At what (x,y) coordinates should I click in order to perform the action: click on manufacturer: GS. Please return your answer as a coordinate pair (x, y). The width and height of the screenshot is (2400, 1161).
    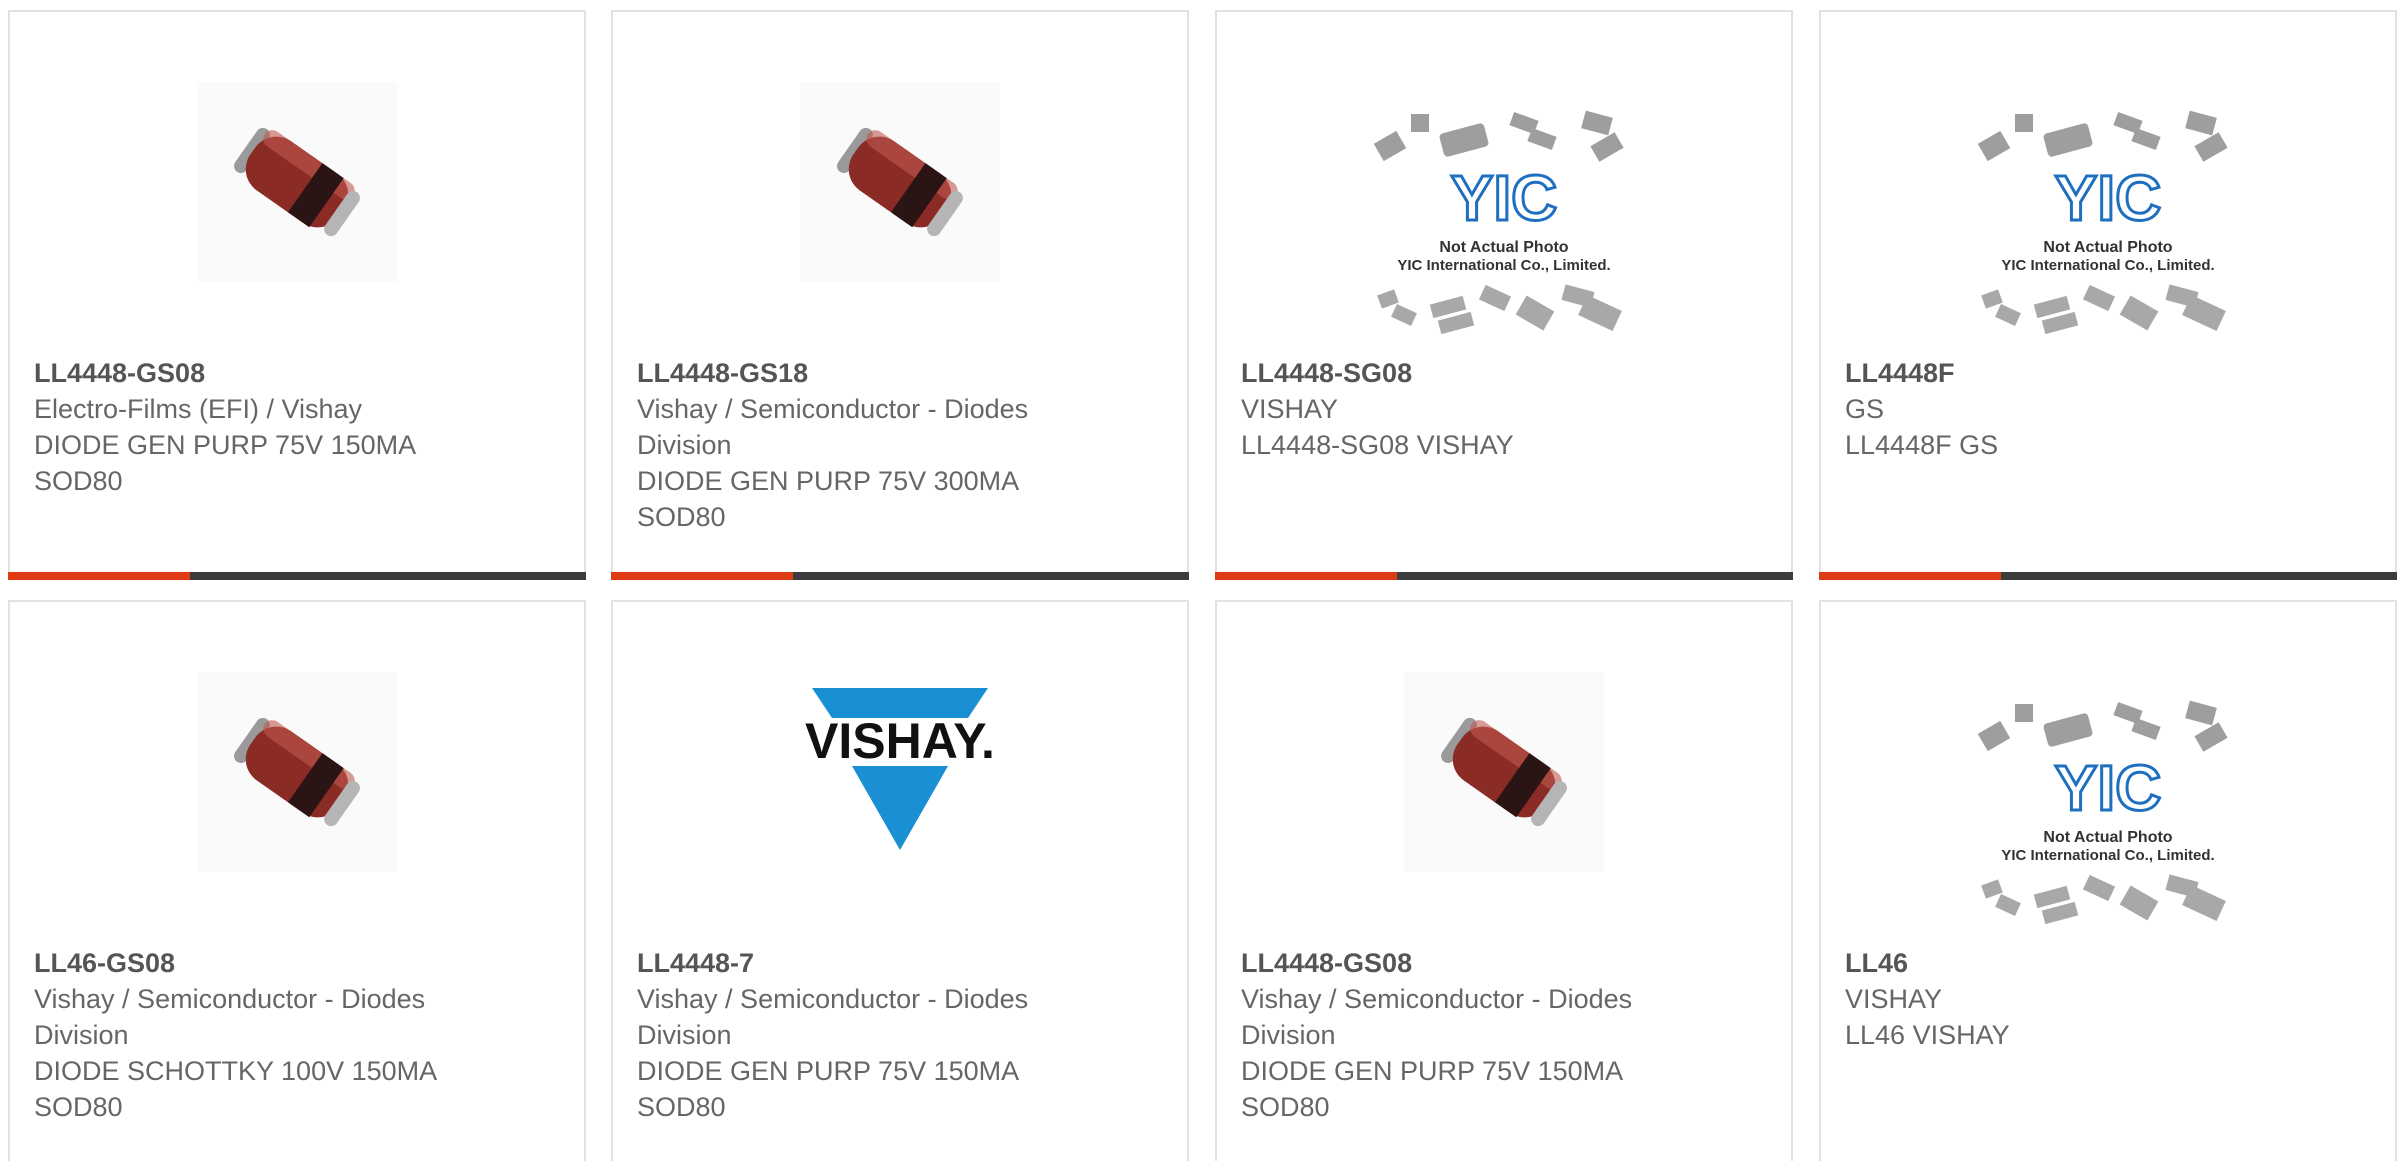
    Looking at the image, I should click on (1865, 409).